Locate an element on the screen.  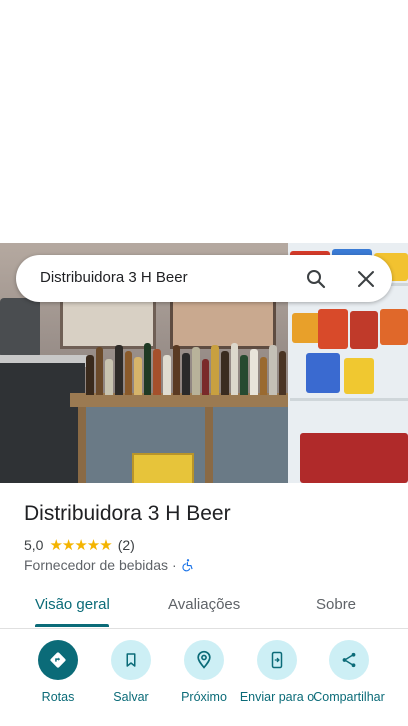
tab-sobre: Sobre is located at coordinates (336, 604).